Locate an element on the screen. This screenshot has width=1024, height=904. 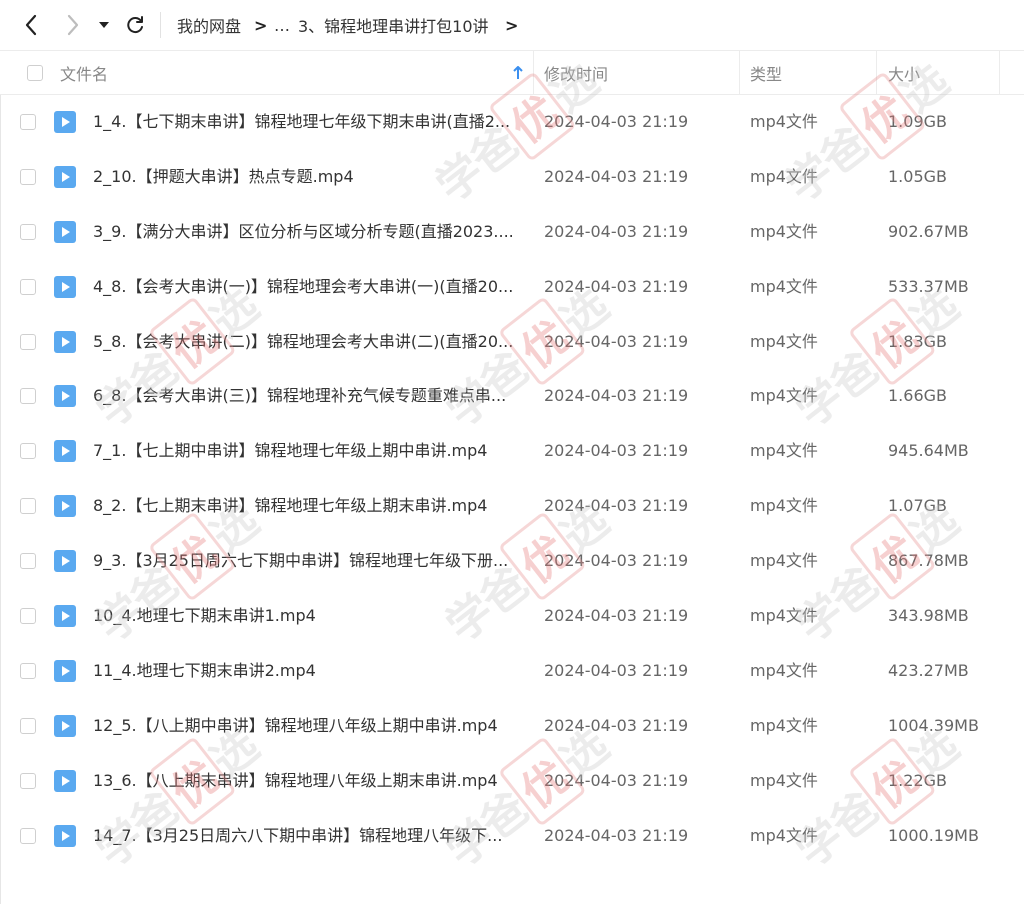
file-size: 945.64MB is located at coordinates (928, 451).